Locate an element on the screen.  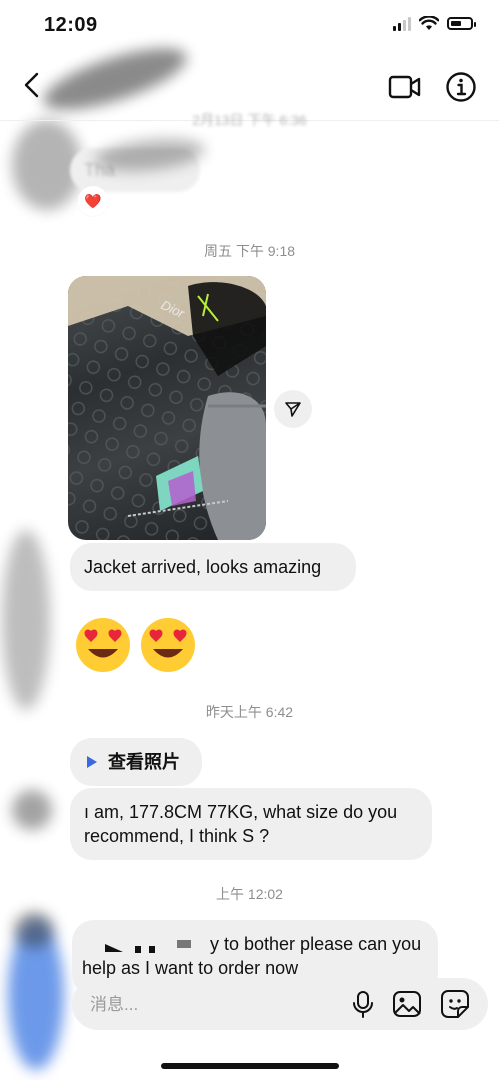
timestamp: 周五 下午 9:18 is located at coordinates (249, 251).